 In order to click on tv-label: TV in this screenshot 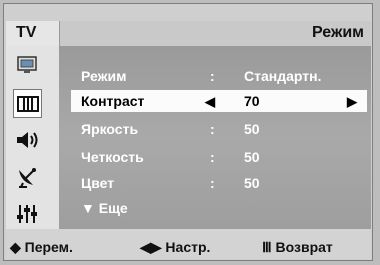, I will do `click(26, 32)`.